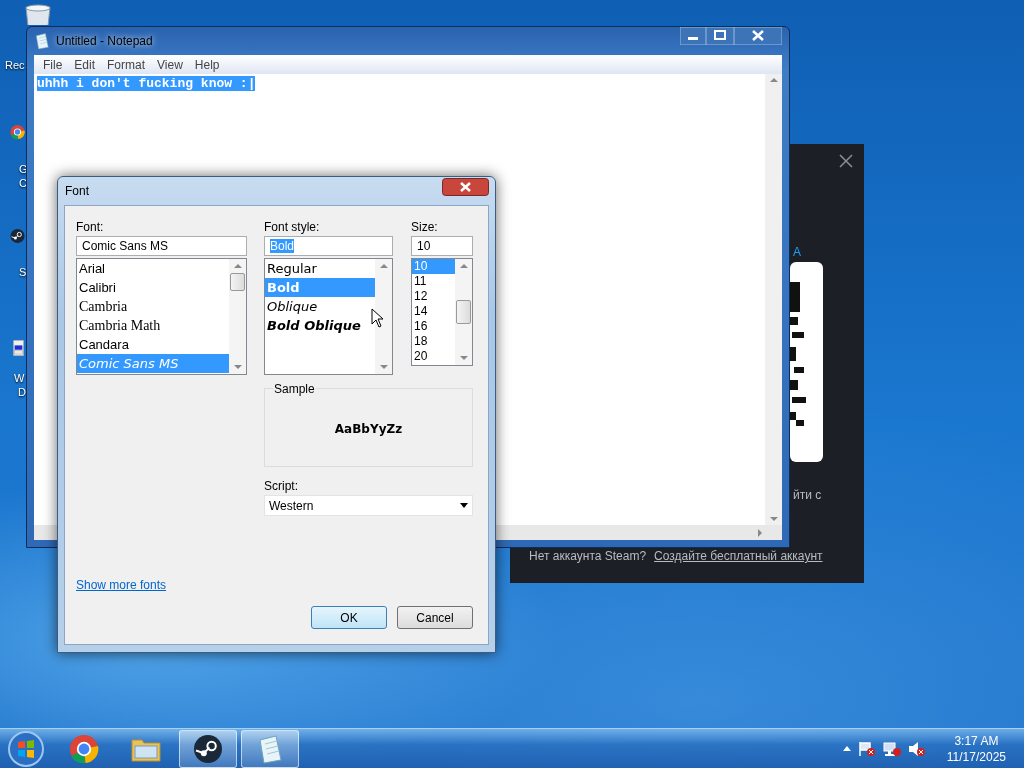  Describe the element at coordinates (425, 227) in the screenshot. I see `field-label: Size:` at that location.